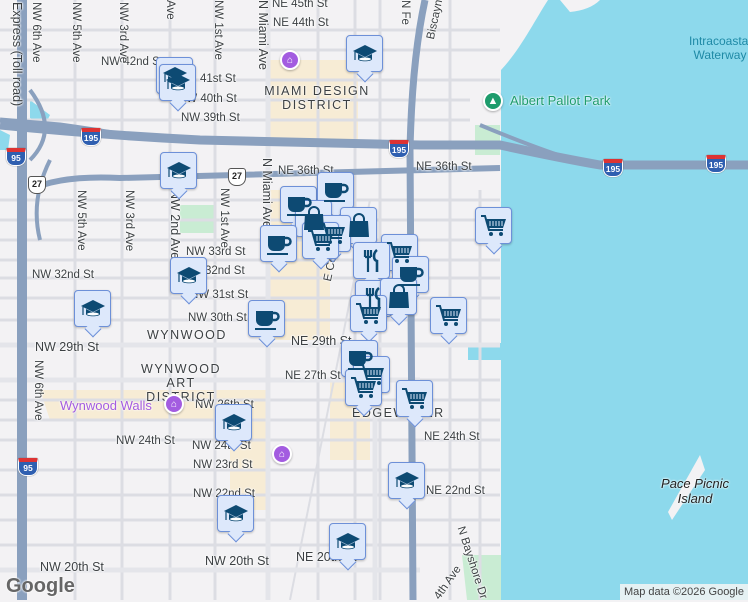 This screenshot has height=602, width=748. What do you see at coordinates (301, 23) in the screenshot?
I see `street-label: NE 44th St` at bounding box center [301, 23].